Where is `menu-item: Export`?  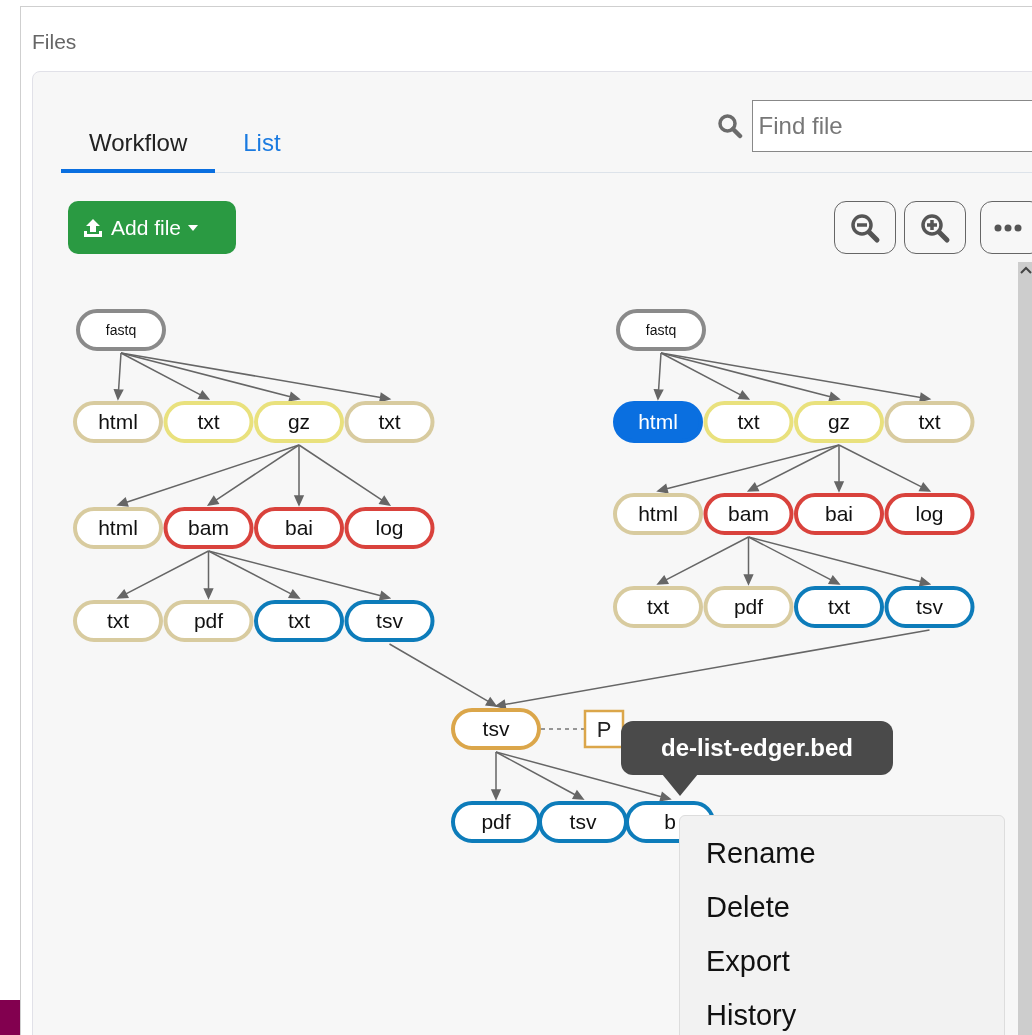
menu-item: Export is located at coordinates (842, 968).